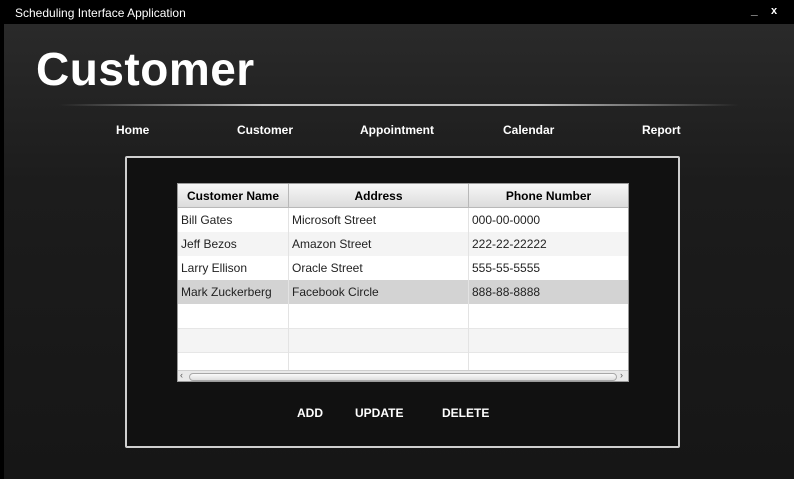 The height and width of the screenshot is (479, 794). I want to click on window-title: Scheduling Interface Application, so click(100, 13).